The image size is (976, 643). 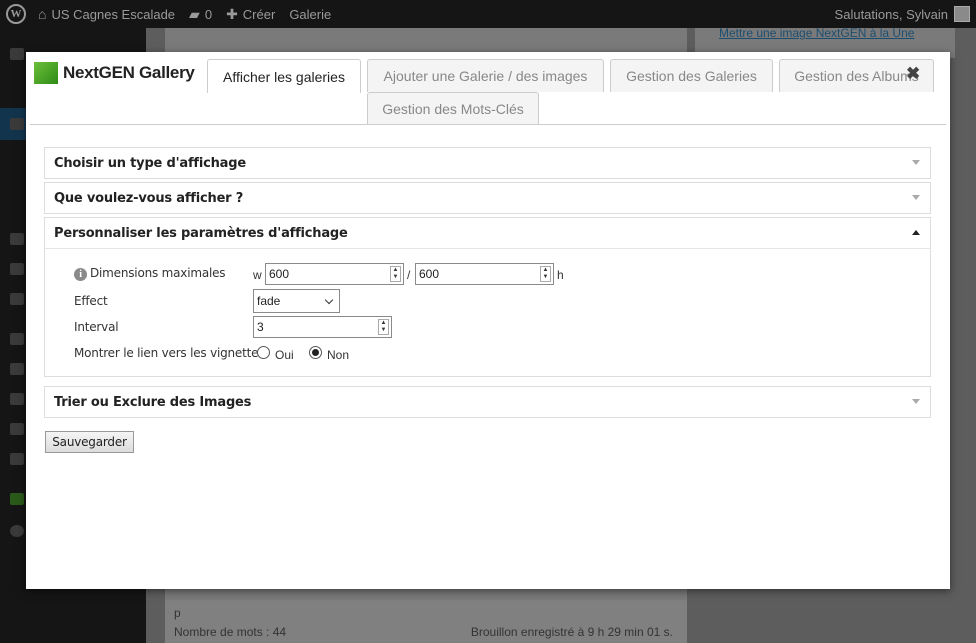 I want to click on dashboard-icon, so click(x=17, y=54).